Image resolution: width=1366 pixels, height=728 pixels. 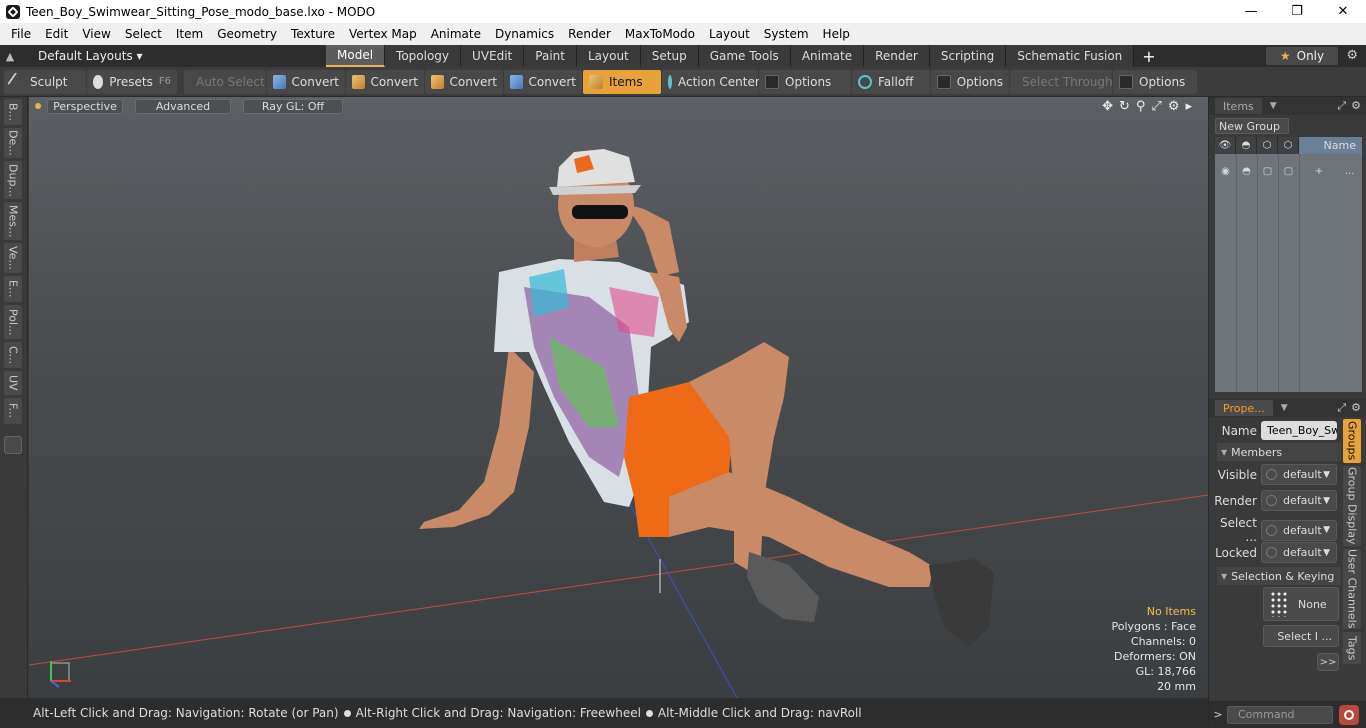 I want to click on pin-icon: ▲, so click(x=10, y=56).